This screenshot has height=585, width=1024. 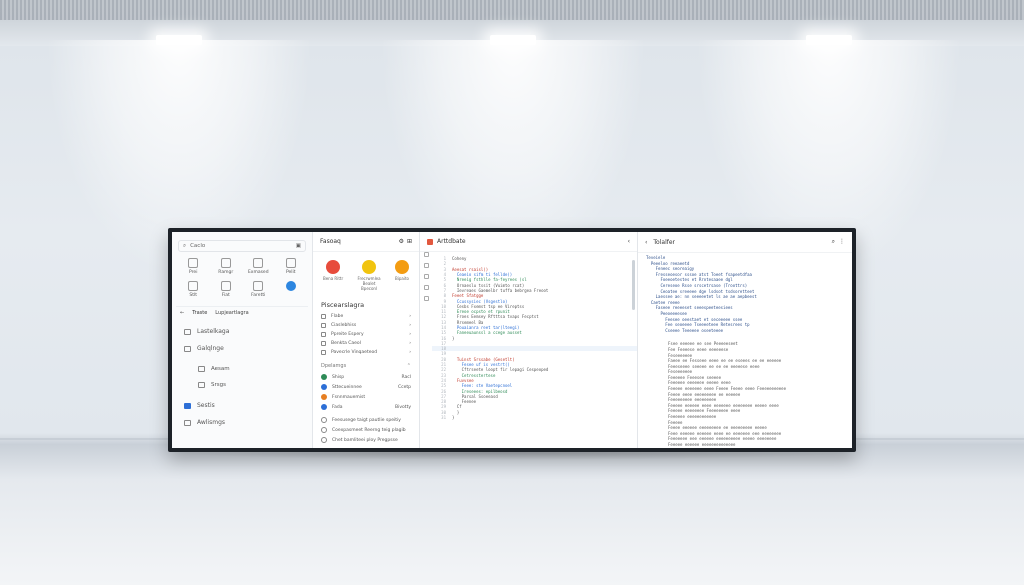 I want to click on house-icon, so click(x=193, y=286).